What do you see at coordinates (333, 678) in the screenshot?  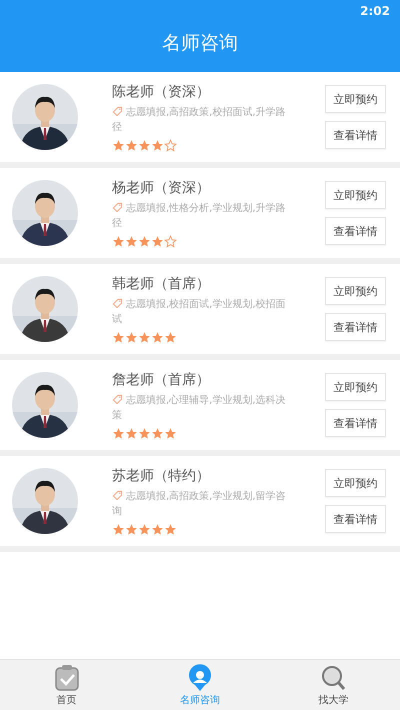 I see `search-icon` at bounding box center [333, 678].